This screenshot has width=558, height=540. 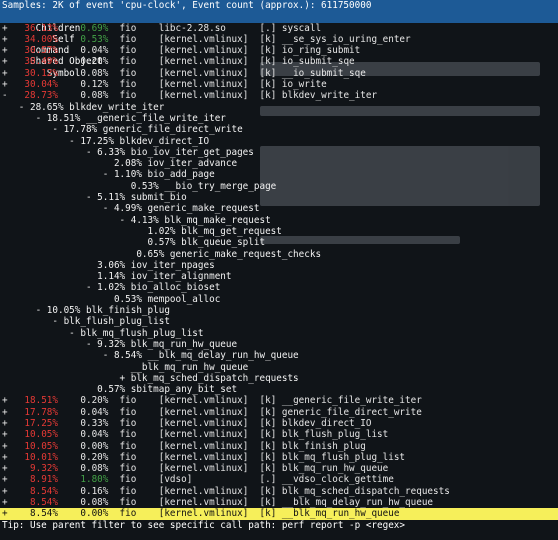 What do you see at coordinates (279, 367) in the screenshot?
I see `tree-node: __blk_mq_run_hw_queue` at bounding box center [279, 367].